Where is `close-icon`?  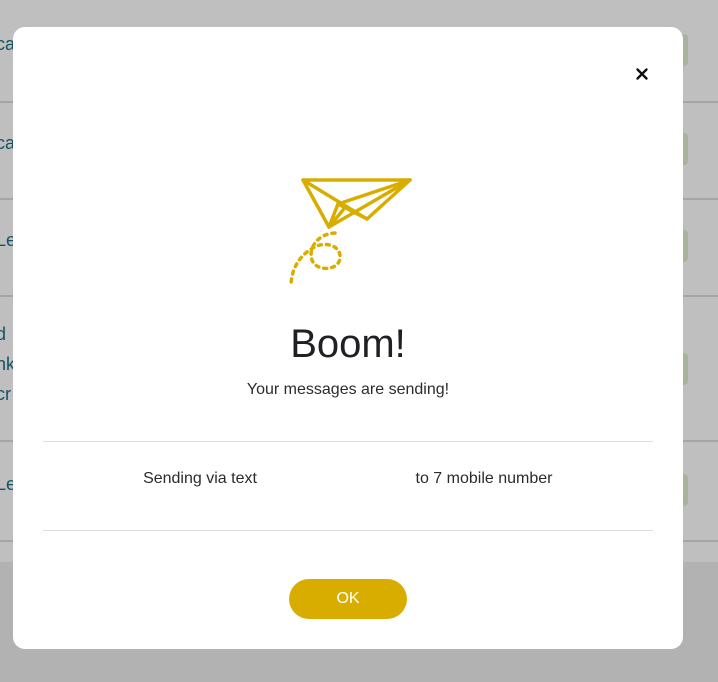 close-icon is located at coordinates (642, 74).